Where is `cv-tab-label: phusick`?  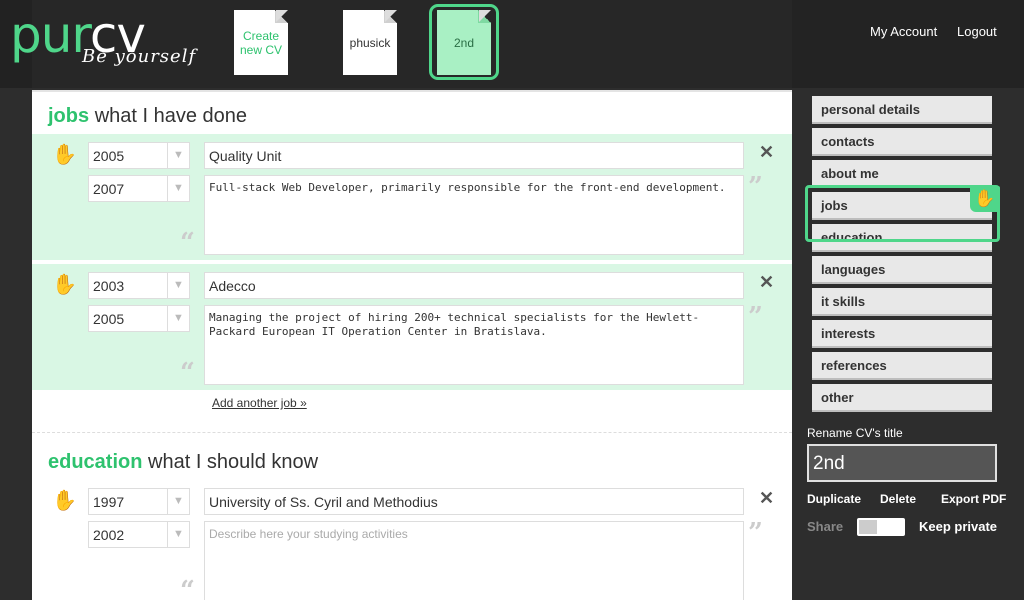
cv-tab-label: phusick is located at coordinates (370, 42).